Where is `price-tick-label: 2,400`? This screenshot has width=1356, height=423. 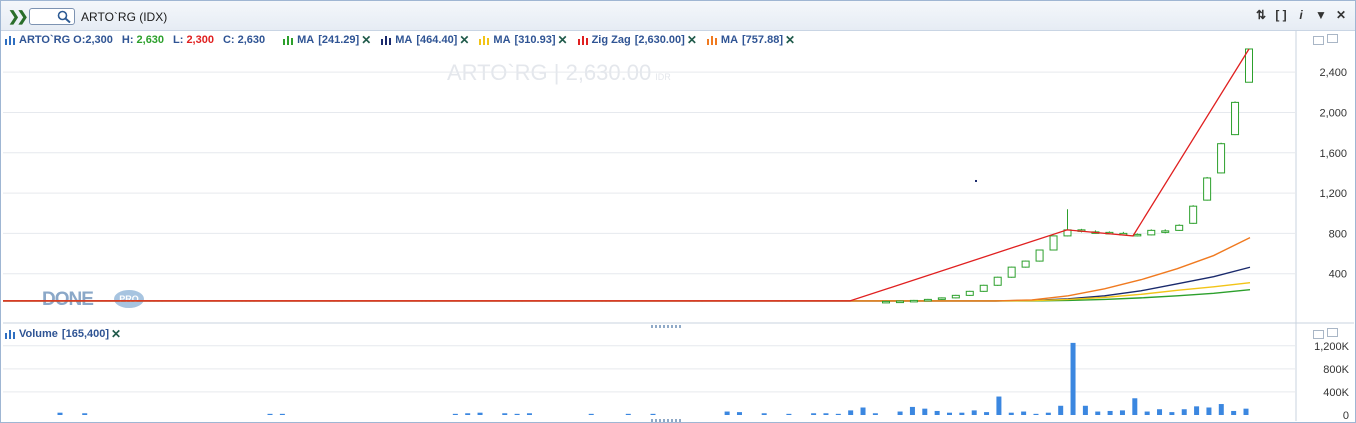
price-tick-label: 2,400 is located at coordinates (1333, 73).